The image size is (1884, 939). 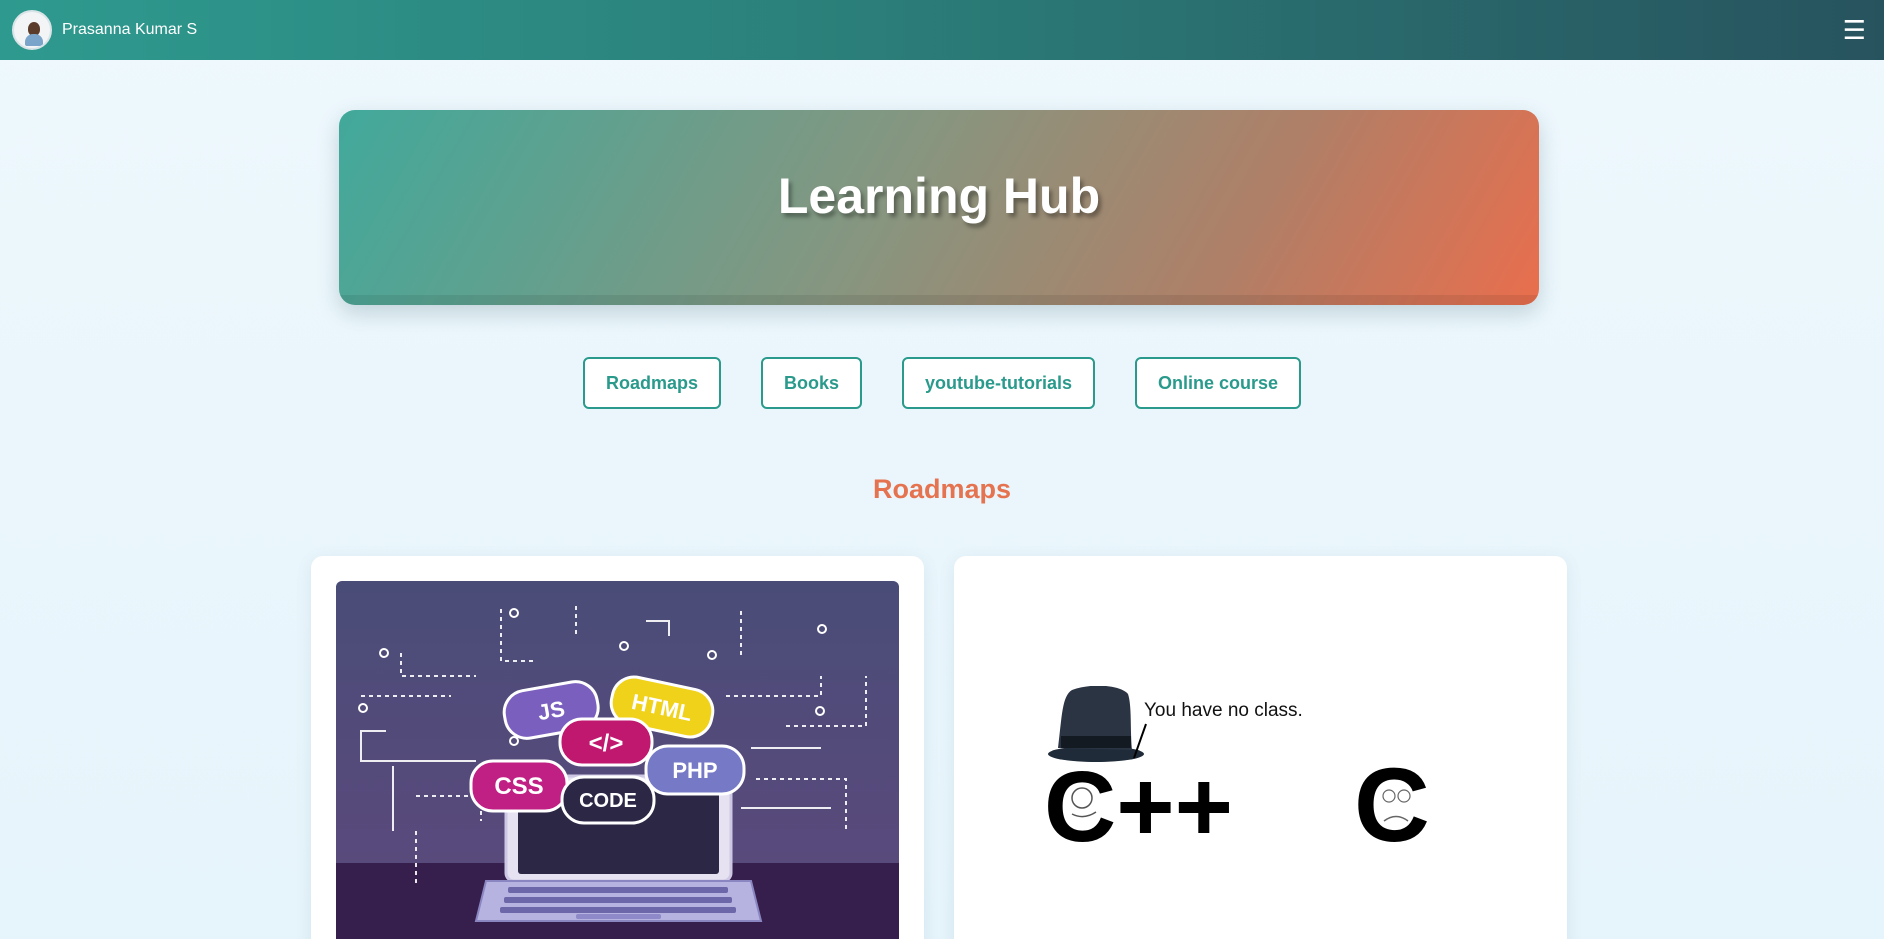 What do you see at coordinates (998, 383) in the screenshot?
I see `youtube-tutorials-button: youtube-tutorials` at bounding box center [998, 383].